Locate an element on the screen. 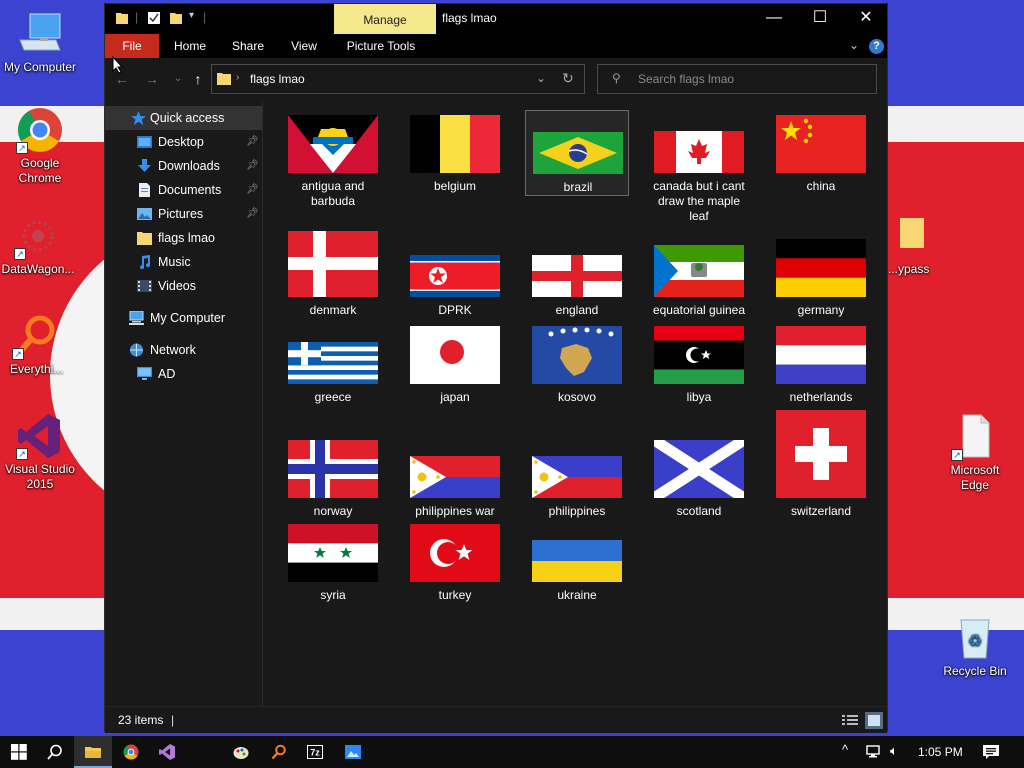 Image resolution: width=1024 pixels, height=768 pixels. title-bar: | ▾ | Manage flags lmao — ☐ ✕ is located at coordinates (496, 19).